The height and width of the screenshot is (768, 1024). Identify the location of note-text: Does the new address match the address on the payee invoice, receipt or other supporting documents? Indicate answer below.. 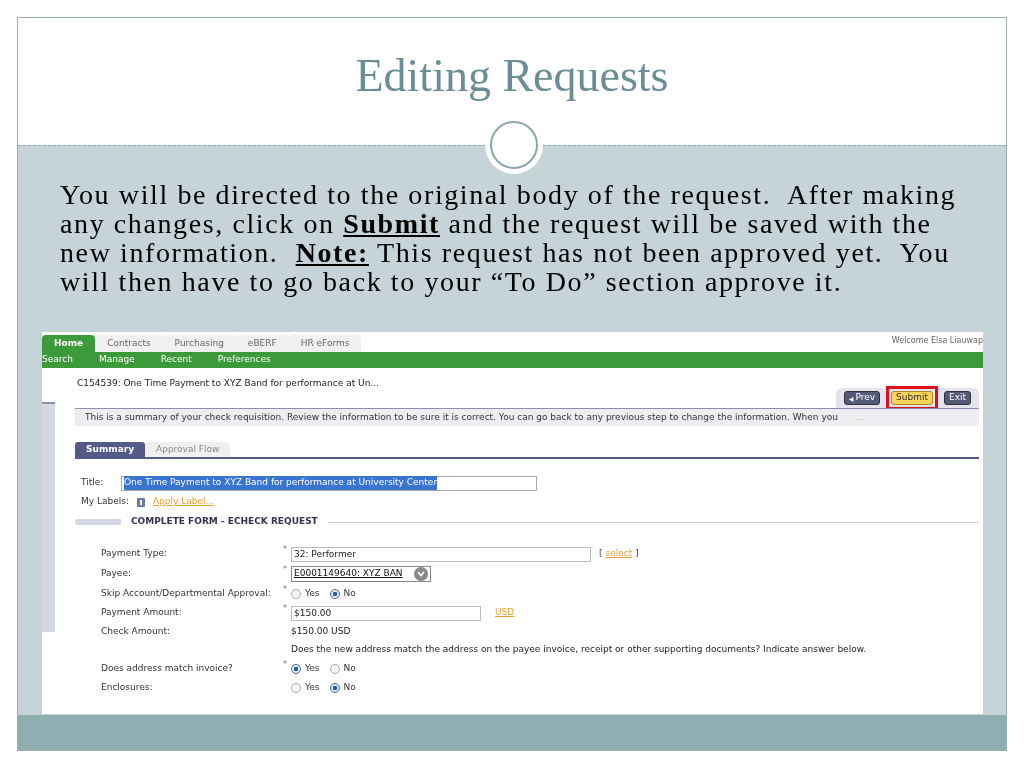
(579, 650).